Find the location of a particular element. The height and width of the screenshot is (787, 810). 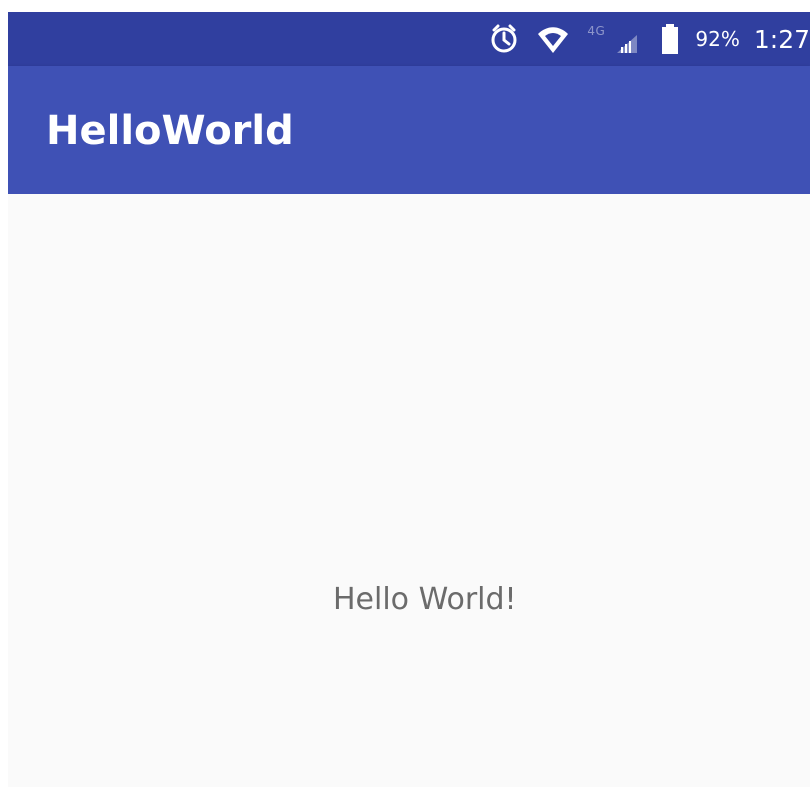

alarm-icon is located at coordinates (504, 39).